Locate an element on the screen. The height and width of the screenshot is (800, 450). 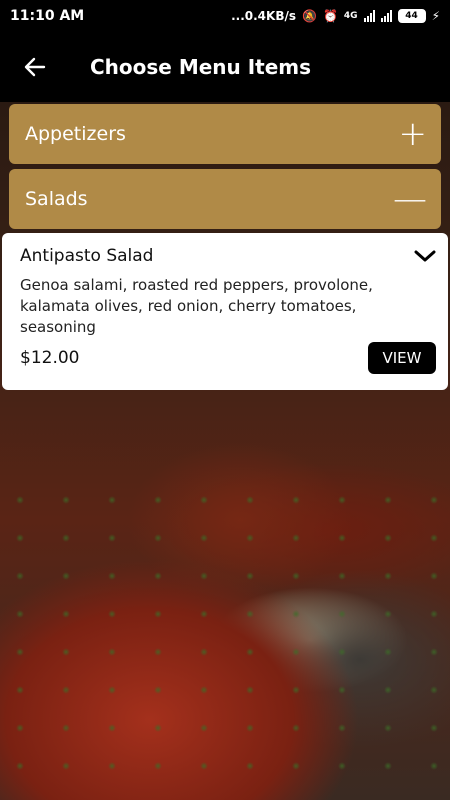
status-time: 11:10 AM is located at coordinates (47, 16).